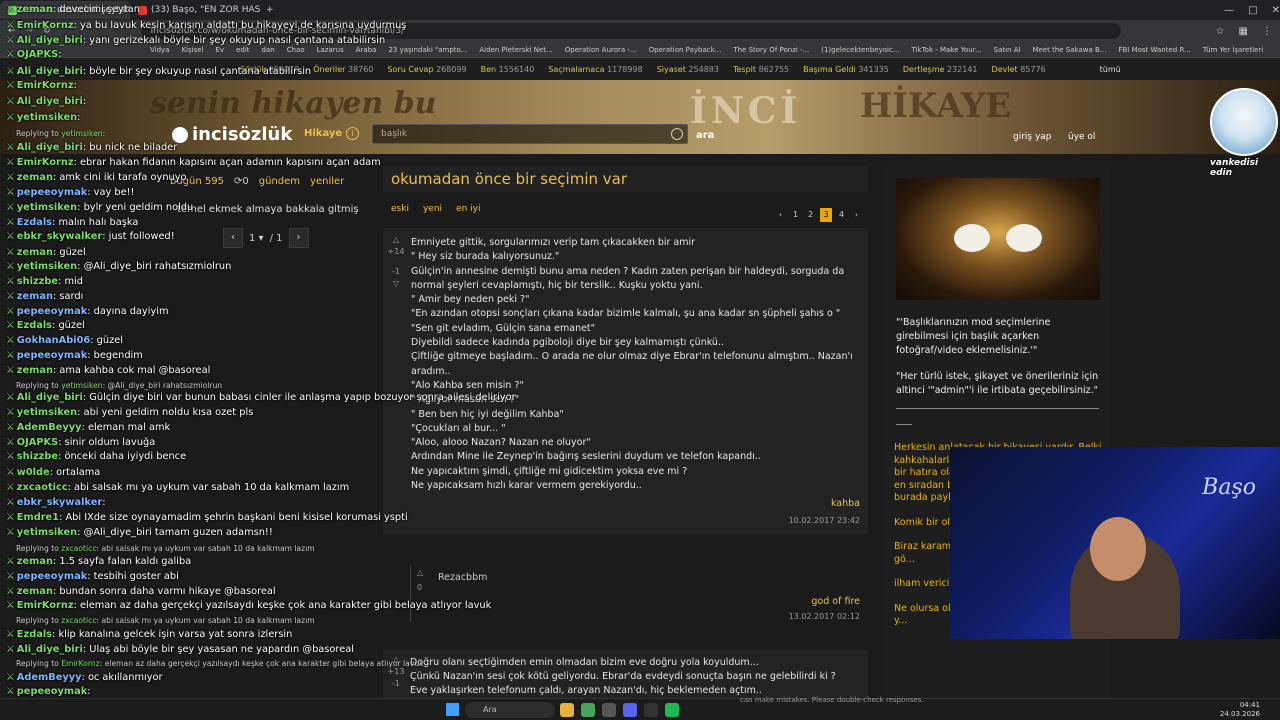 The width and height of the screenshot is (1280, 720). I want to click on section-link: Hikaye, so click(323, 133).